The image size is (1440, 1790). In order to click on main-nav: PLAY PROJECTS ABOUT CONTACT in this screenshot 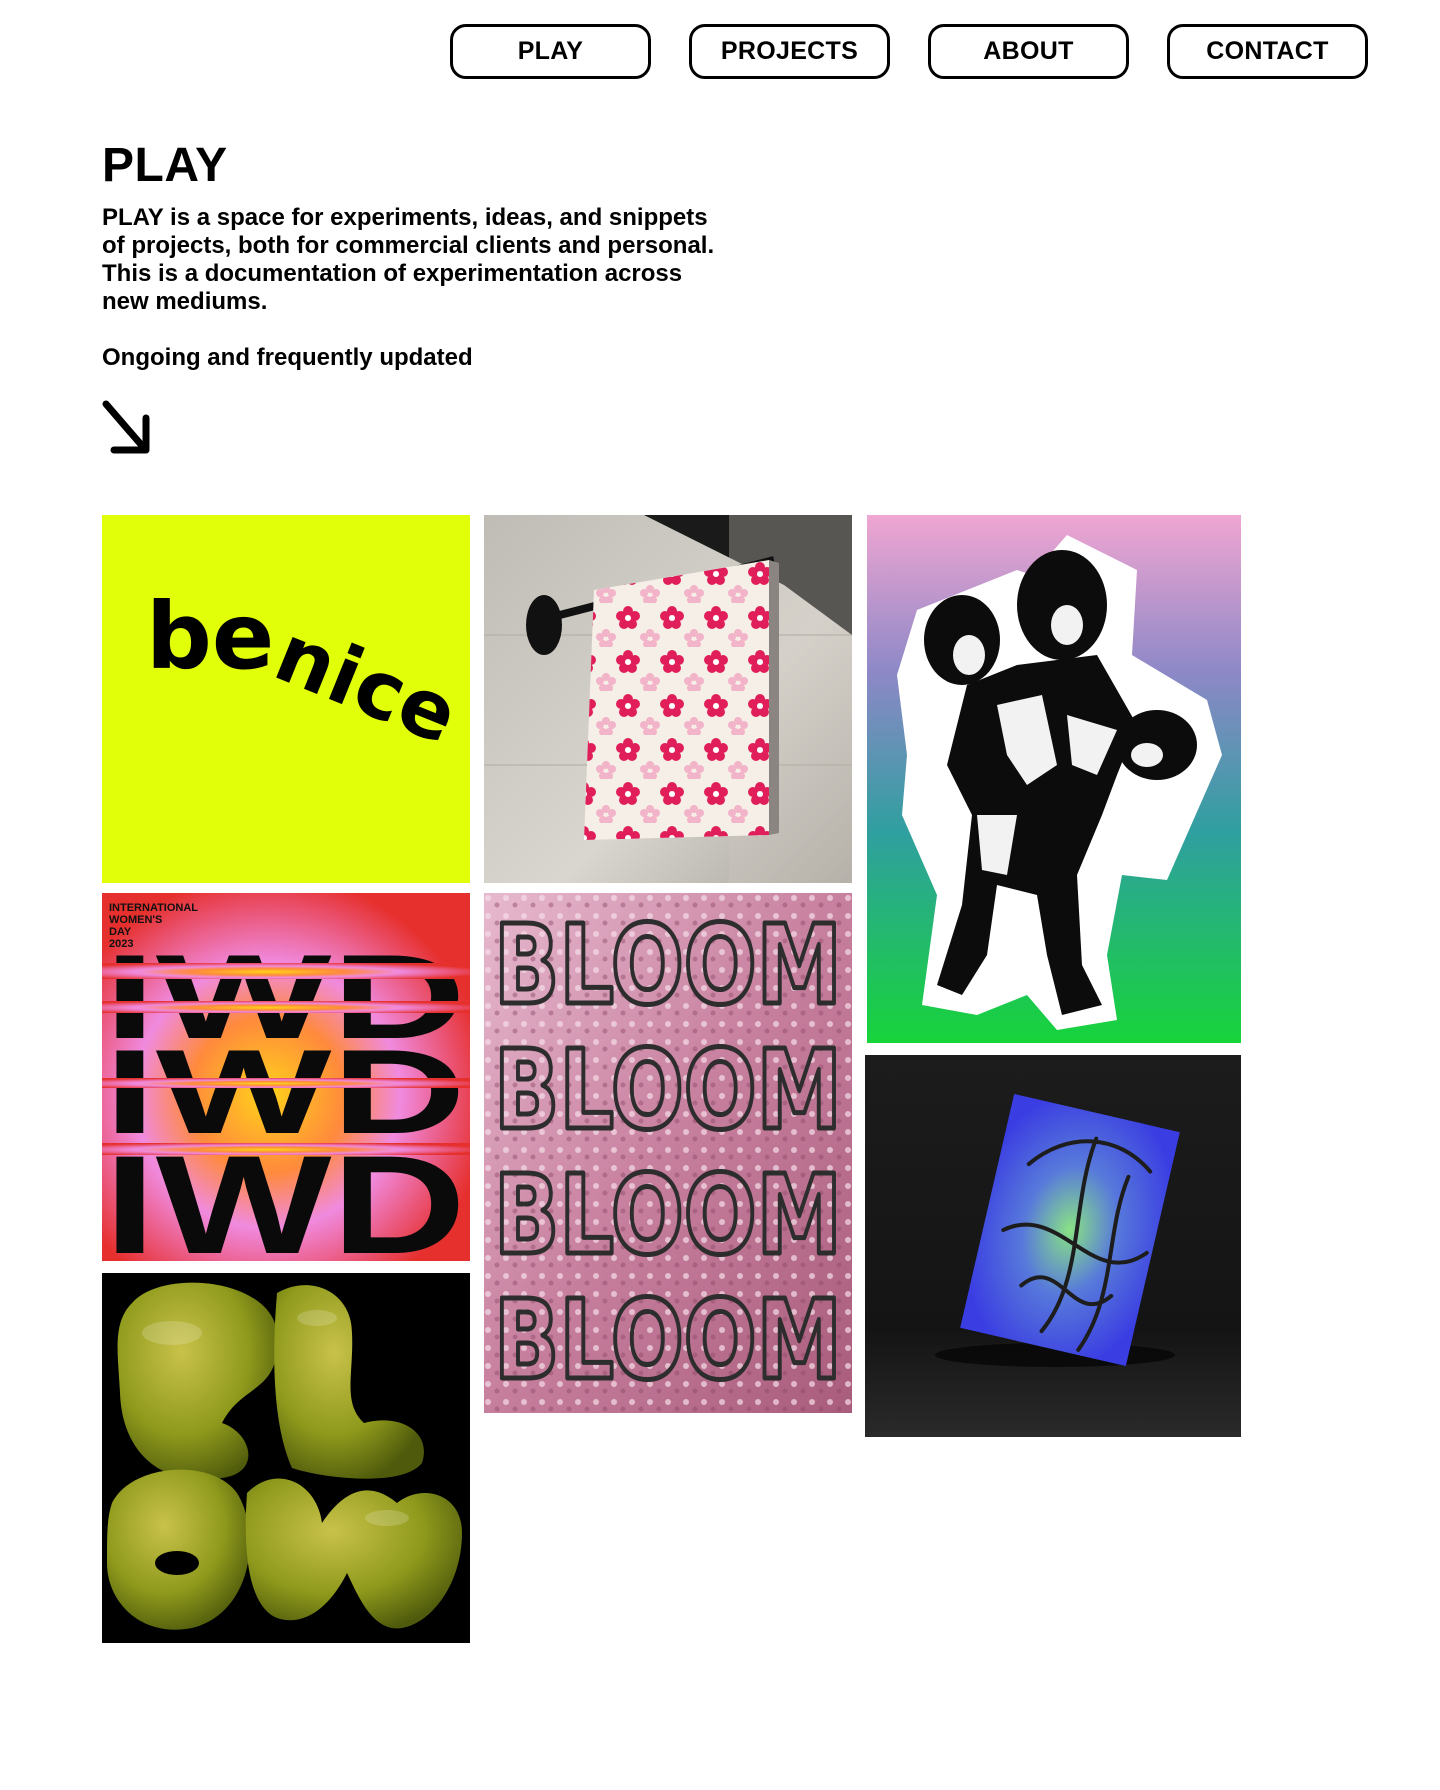, I will do `click(909, 51)`.